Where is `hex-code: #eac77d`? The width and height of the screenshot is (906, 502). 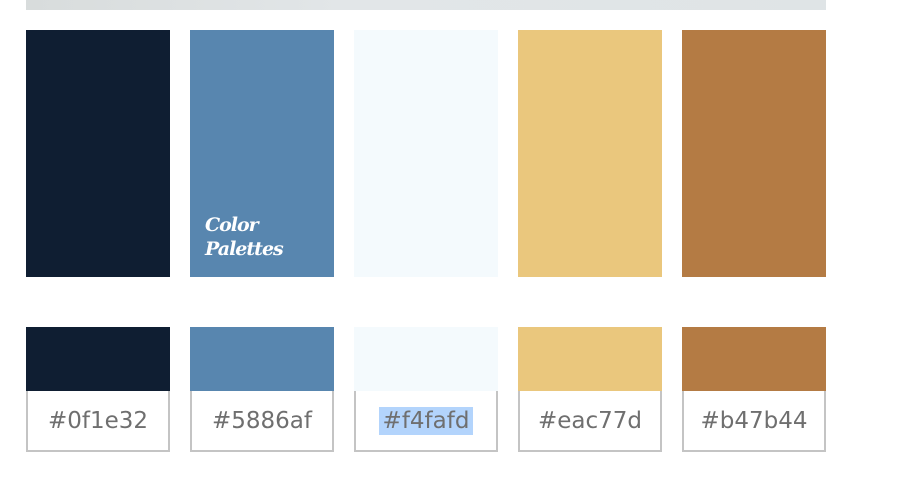 hex-code: #eac77d is located at coordinates (590, 421).